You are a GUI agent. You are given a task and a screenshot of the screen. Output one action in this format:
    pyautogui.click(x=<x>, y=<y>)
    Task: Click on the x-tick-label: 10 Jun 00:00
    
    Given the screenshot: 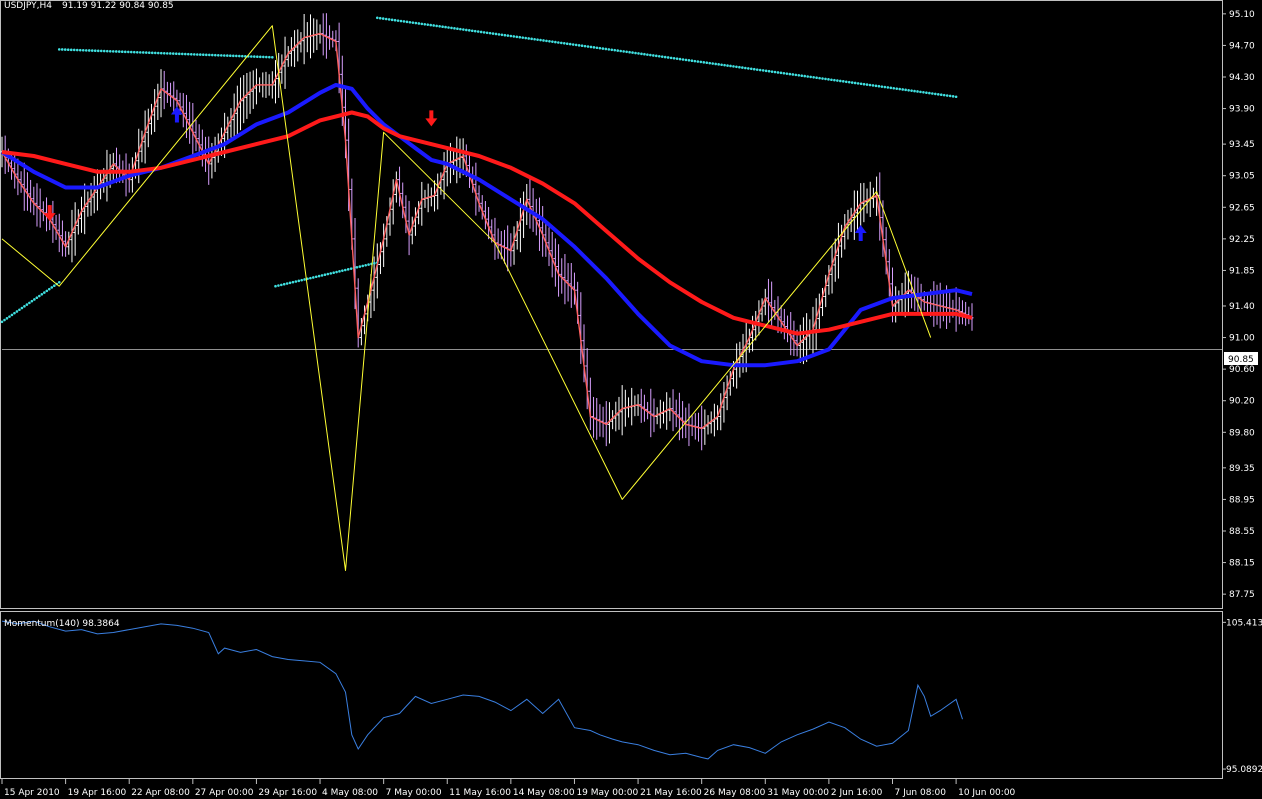 What is the action you would take?
    pyautogui.click(x=986, y=793)
    